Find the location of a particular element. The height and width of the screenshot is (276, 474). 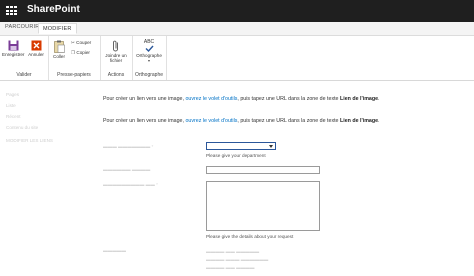

checkmark-icon is located at coordinates (149, 48).